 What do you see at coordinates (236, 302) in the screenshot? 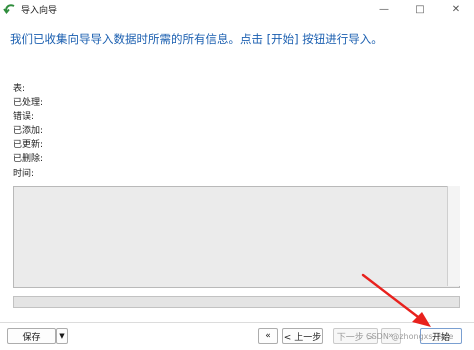
I see `import-progress-bar` at bounding box center [236, 302].